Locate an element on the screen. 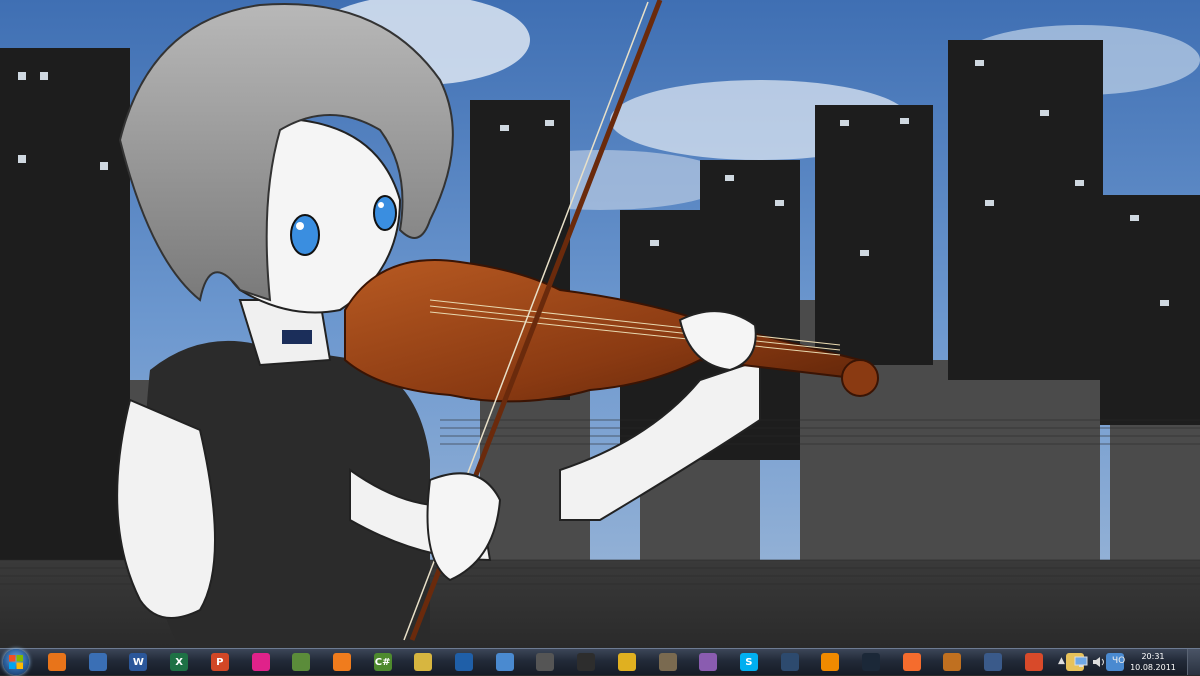  csharp-icon: C# is located at coordinates (382, 662).